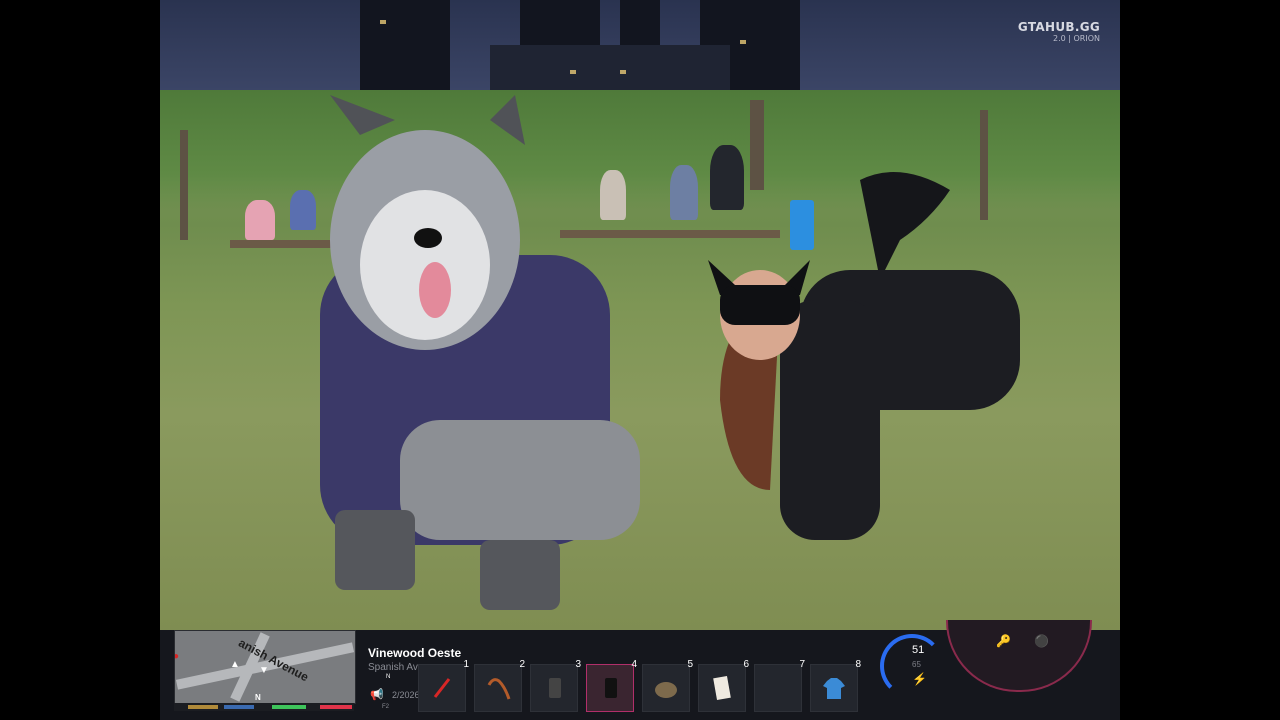 This screenshot has height=720, width=1280. What do you see at coordinates (802, 664) in the screenshot?
I see `slot-number: 7` at bounding box center [802, 664].